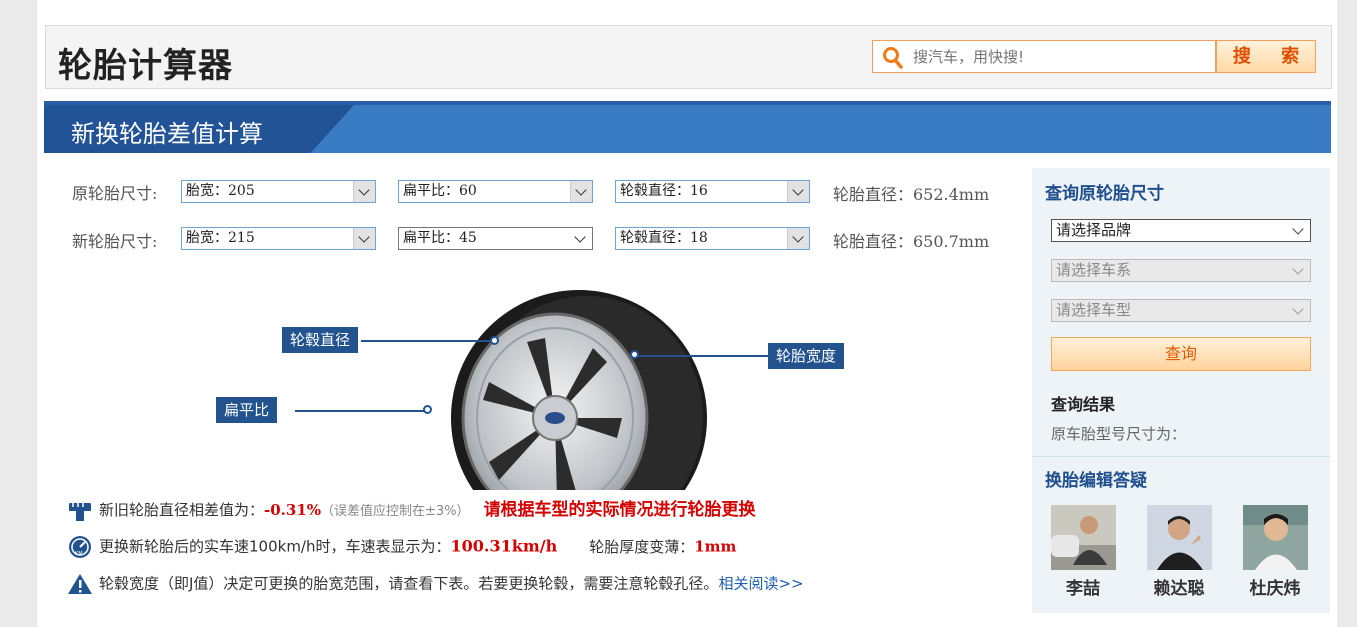 Image resolution: width=1357 pixels, height=627 pixels. Describe the element at coordinates (79, 554) in the screenshot. I see `svg-text: KM` at that location.